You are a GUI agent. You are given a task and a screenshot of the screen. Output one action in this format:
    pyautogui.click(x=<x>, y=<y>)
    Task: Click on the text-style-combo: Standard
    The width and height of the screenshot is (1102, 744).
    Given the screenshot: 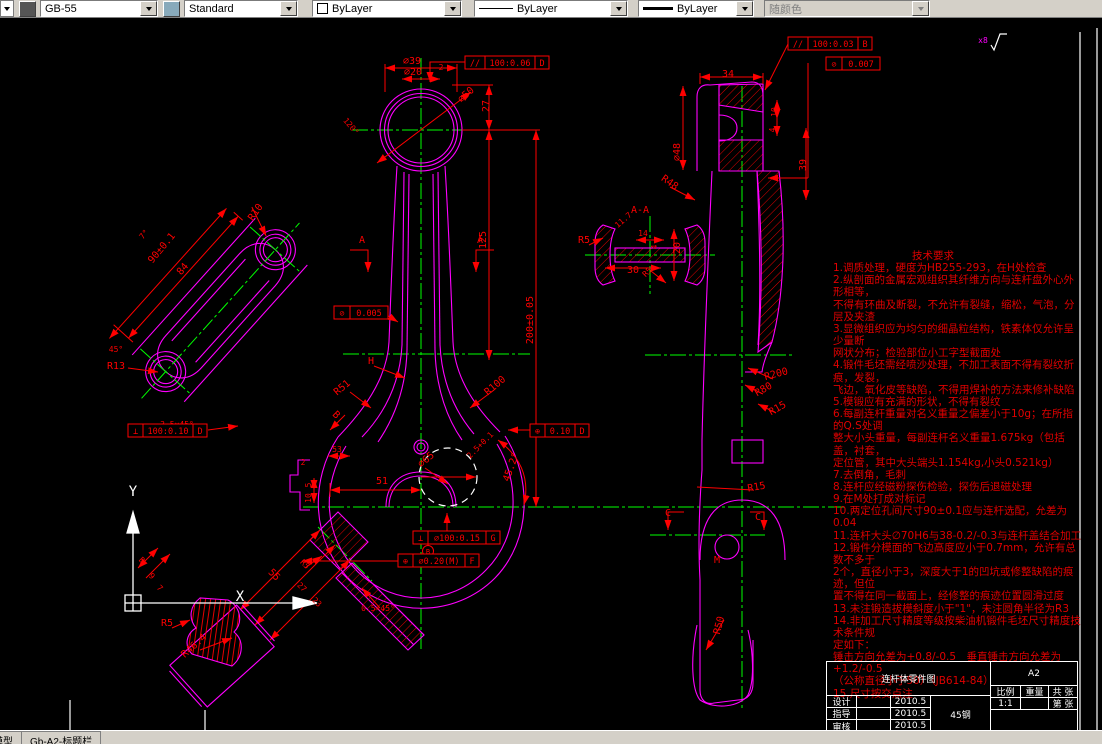 What is the action you would take?
    pyautogui.click(x=241, y=8)
    